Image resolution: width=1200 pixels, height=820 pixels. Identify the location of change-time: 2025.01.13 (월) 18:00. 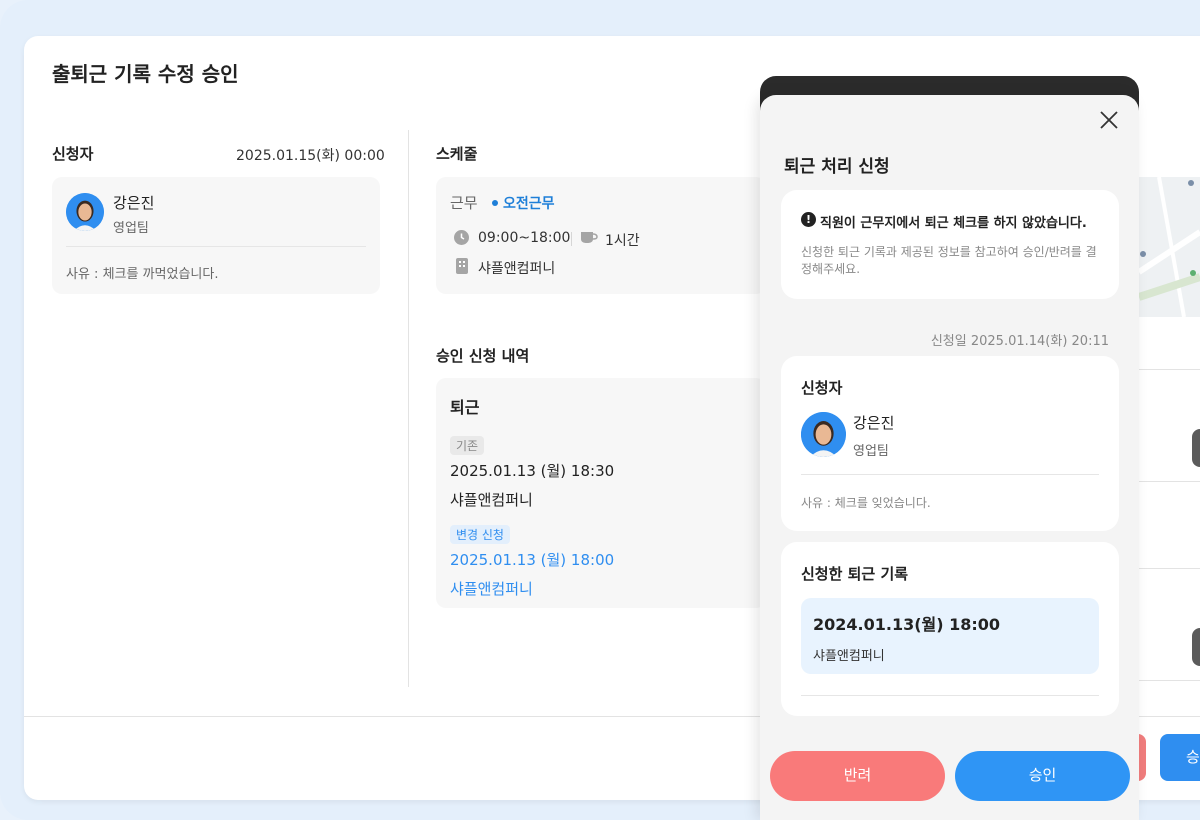
(532, 560).